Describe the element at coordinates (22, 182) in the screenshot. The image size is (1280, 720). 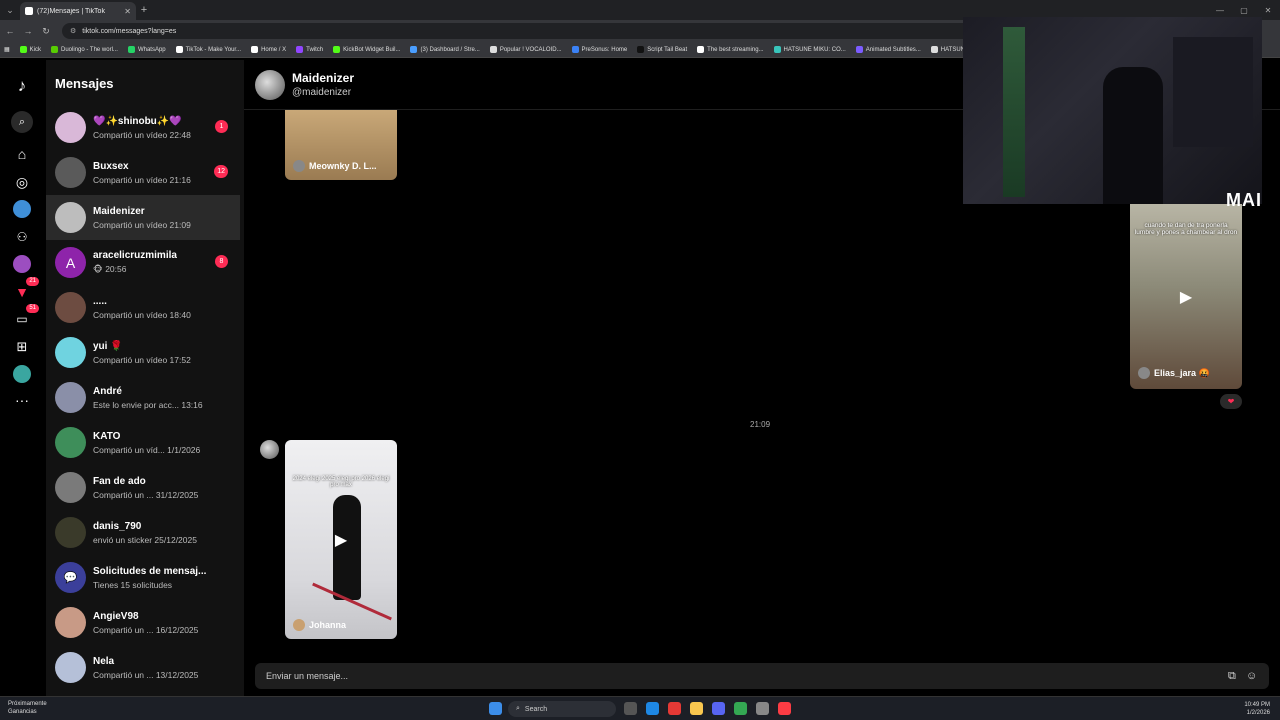
I see `explore-icon: ◎` at that location.